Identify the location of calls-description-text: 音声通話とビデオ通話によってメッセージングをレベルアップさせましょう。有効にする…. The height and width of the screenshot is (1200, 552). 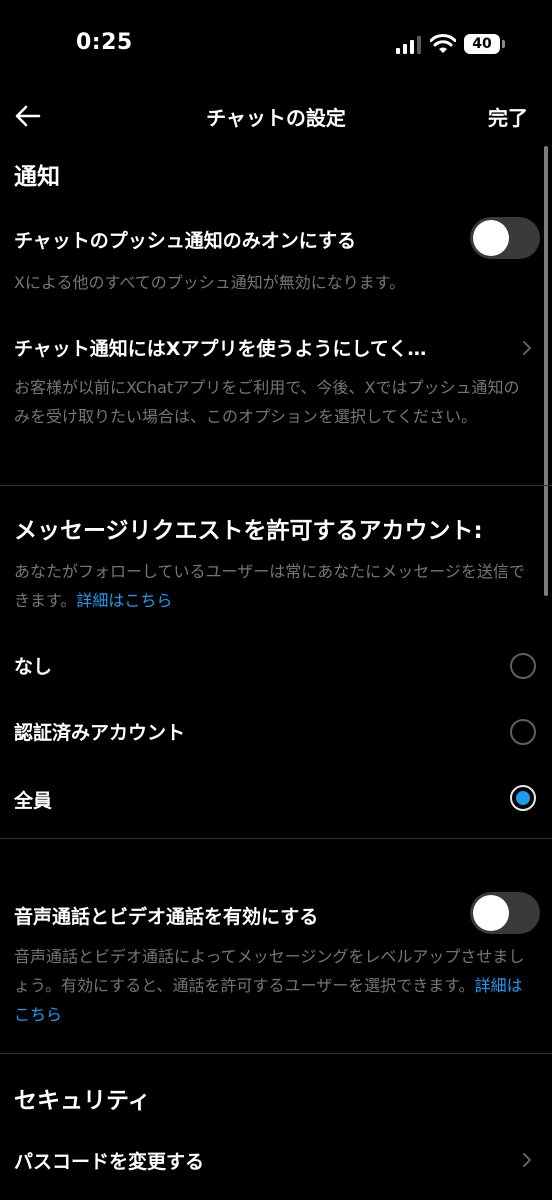
(269, 971).